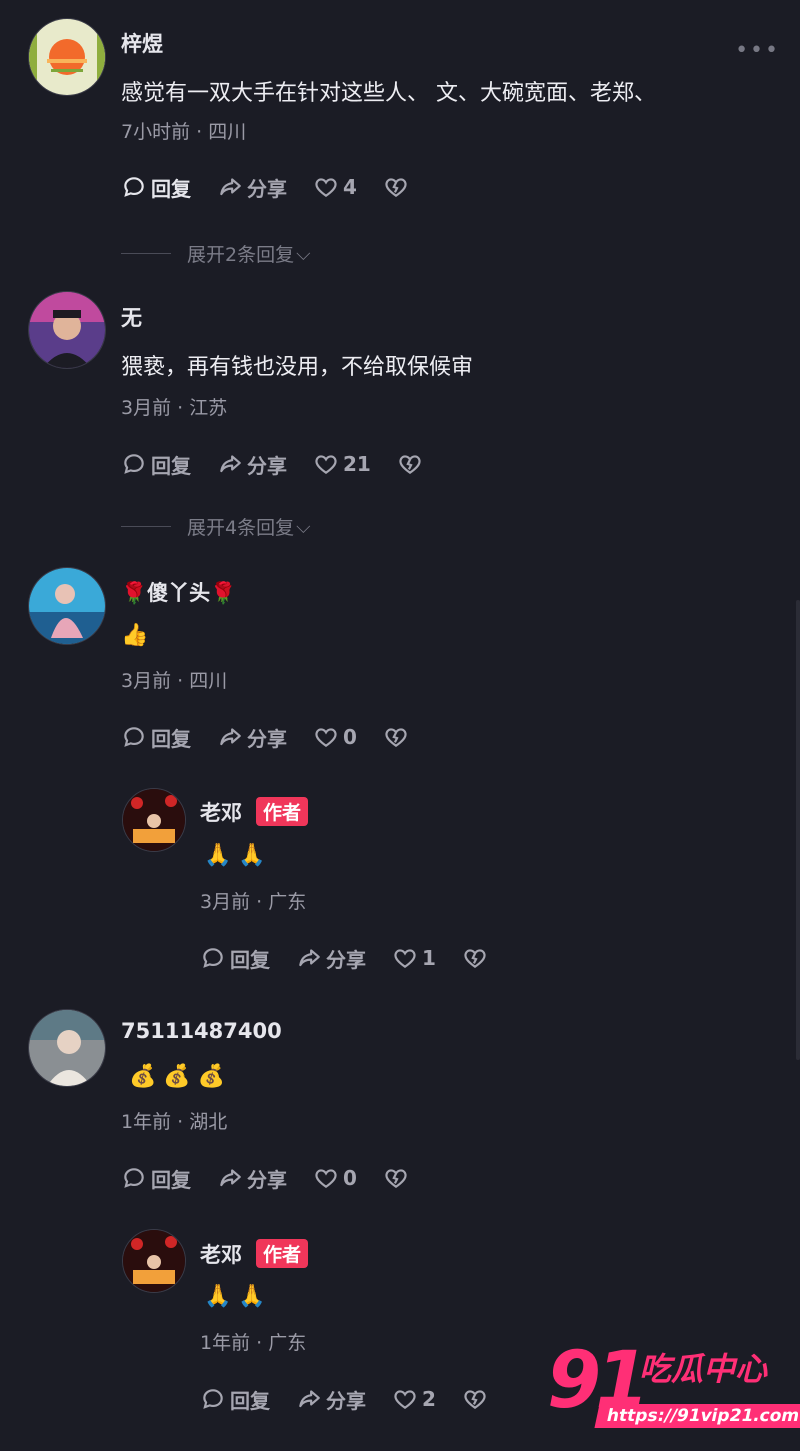  I want to click on expand-label: 展开2条回复, so click(241, 255).